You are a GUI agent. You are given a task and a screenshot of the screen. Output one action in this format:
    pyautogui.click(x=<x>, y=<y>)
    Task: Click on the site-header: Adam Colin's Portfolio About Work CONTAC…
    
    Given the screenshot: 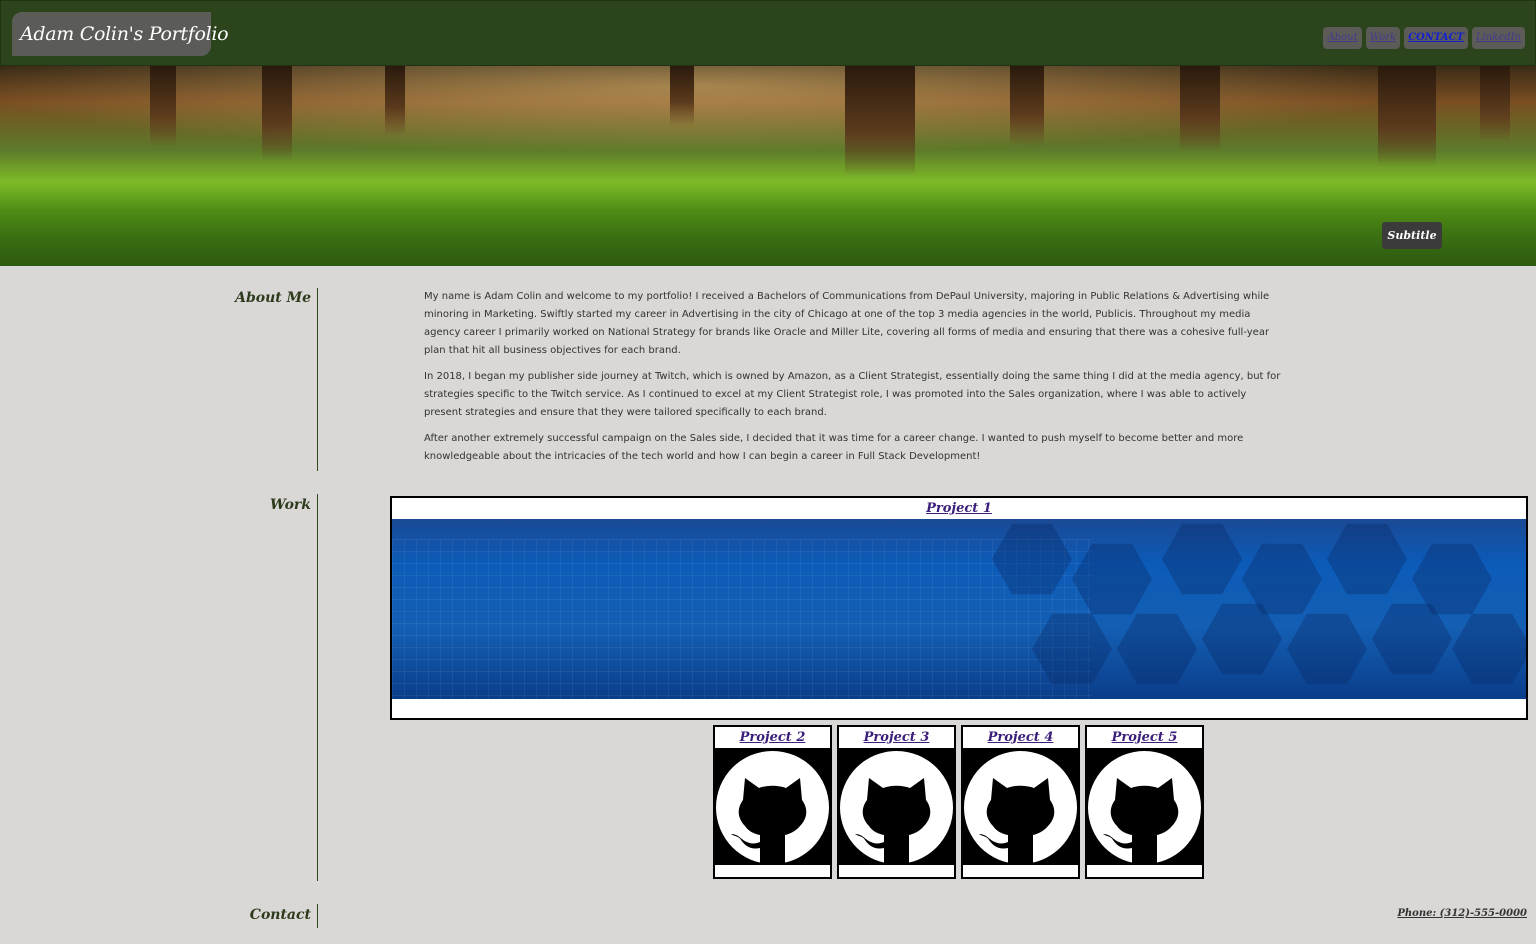 What is the action you would take?
    pyautogui.click(x=768, y=33)
    